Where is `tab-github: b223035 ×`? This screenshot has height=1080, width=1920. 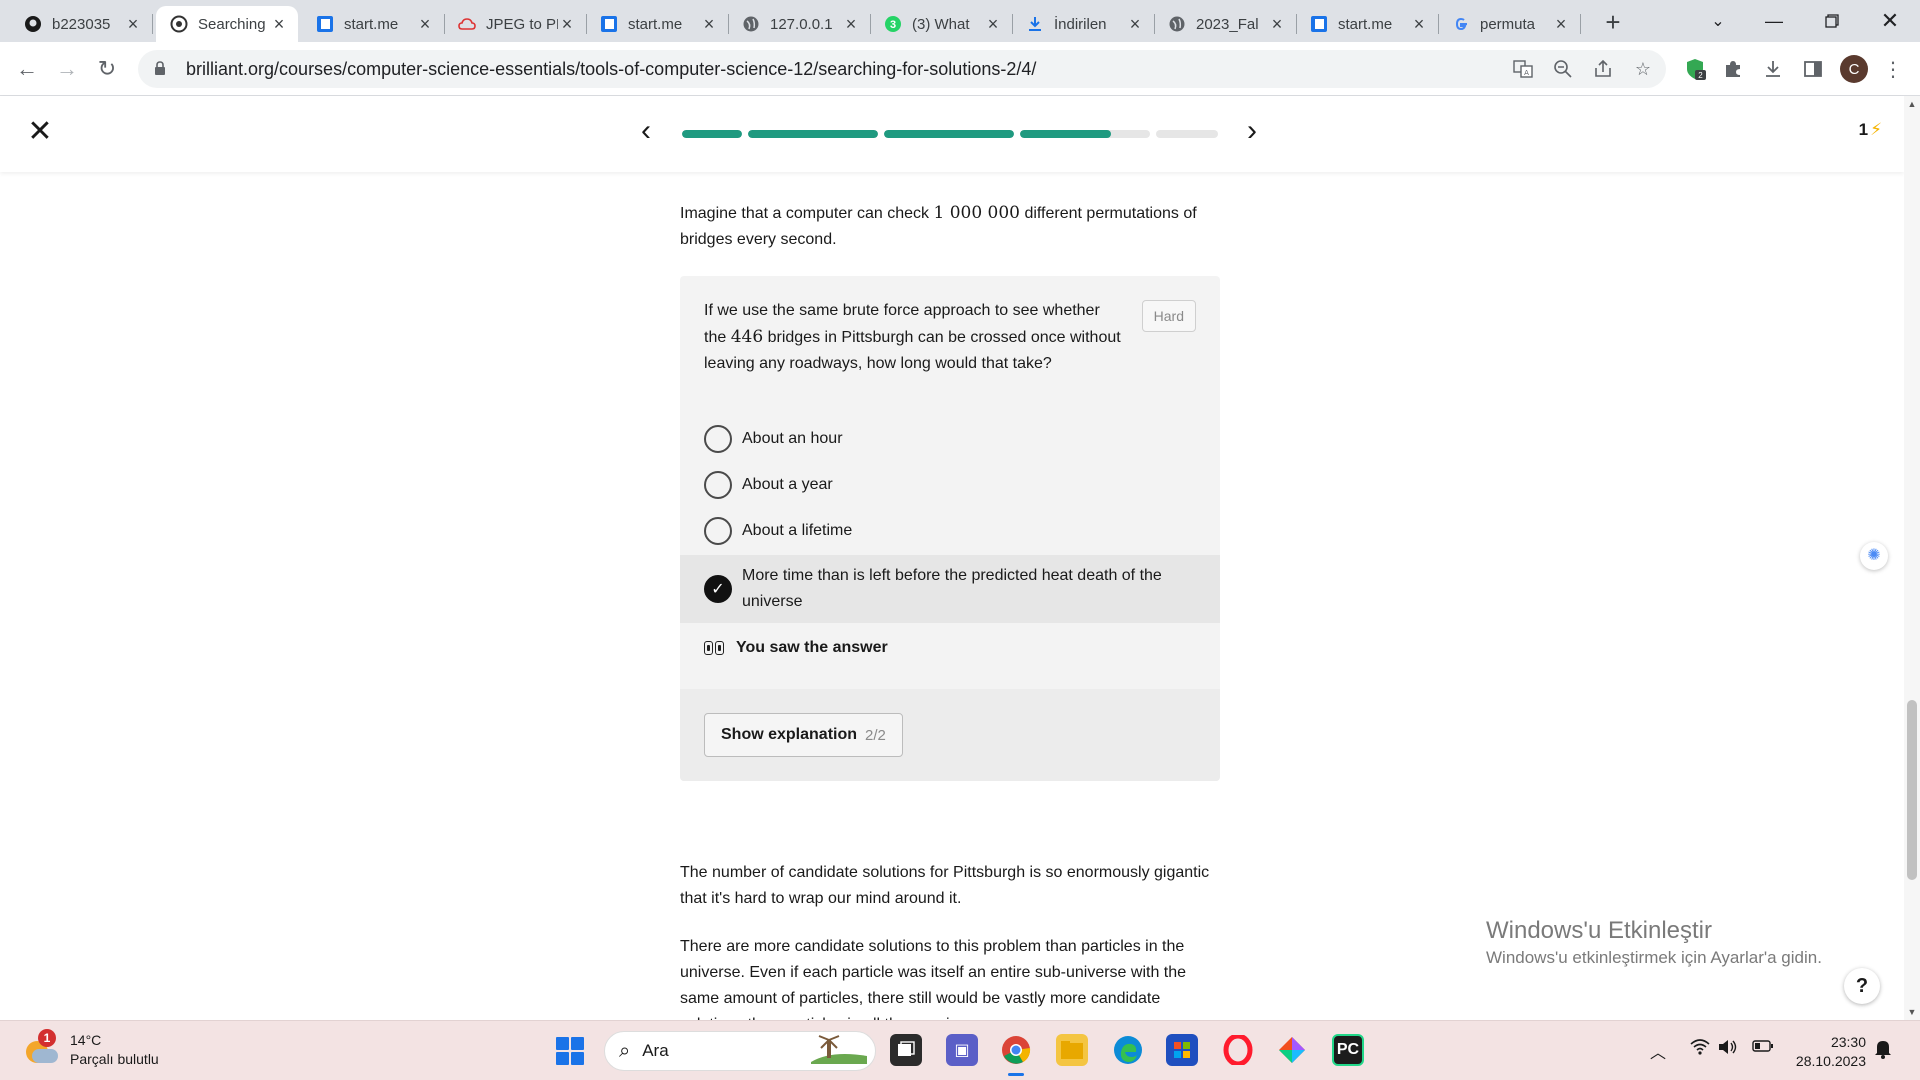
tab-github: b223035 × is located at coordinates (81, 24).